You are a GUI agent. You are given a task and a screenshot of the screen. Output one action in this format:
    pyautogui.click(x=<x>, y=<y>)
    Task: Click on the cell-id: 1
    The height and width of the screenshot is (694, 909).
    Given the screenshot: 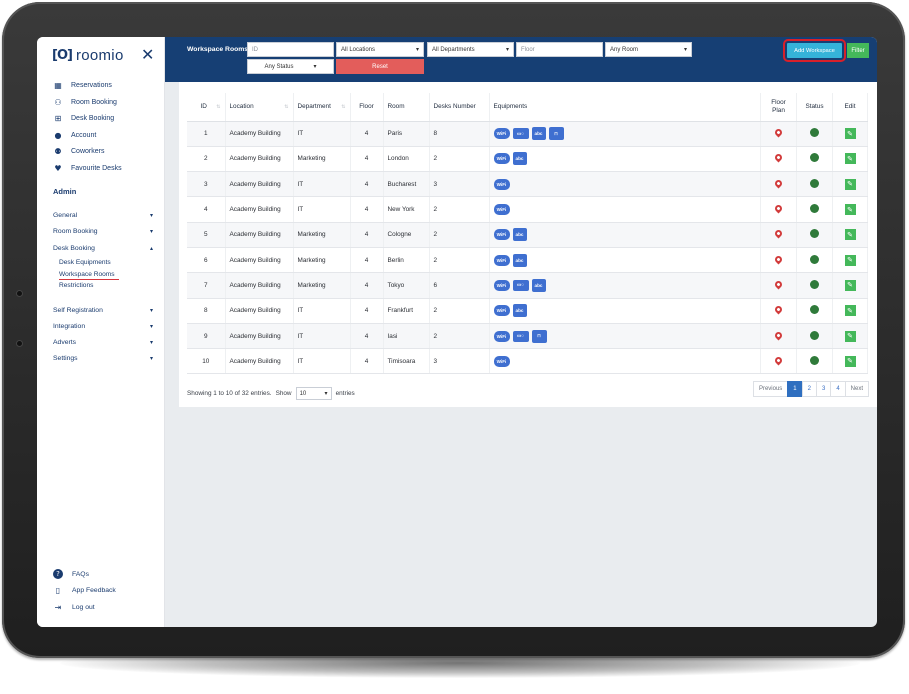 What is the action you would take?
    pyautogui.click(x=206, y=134)
    